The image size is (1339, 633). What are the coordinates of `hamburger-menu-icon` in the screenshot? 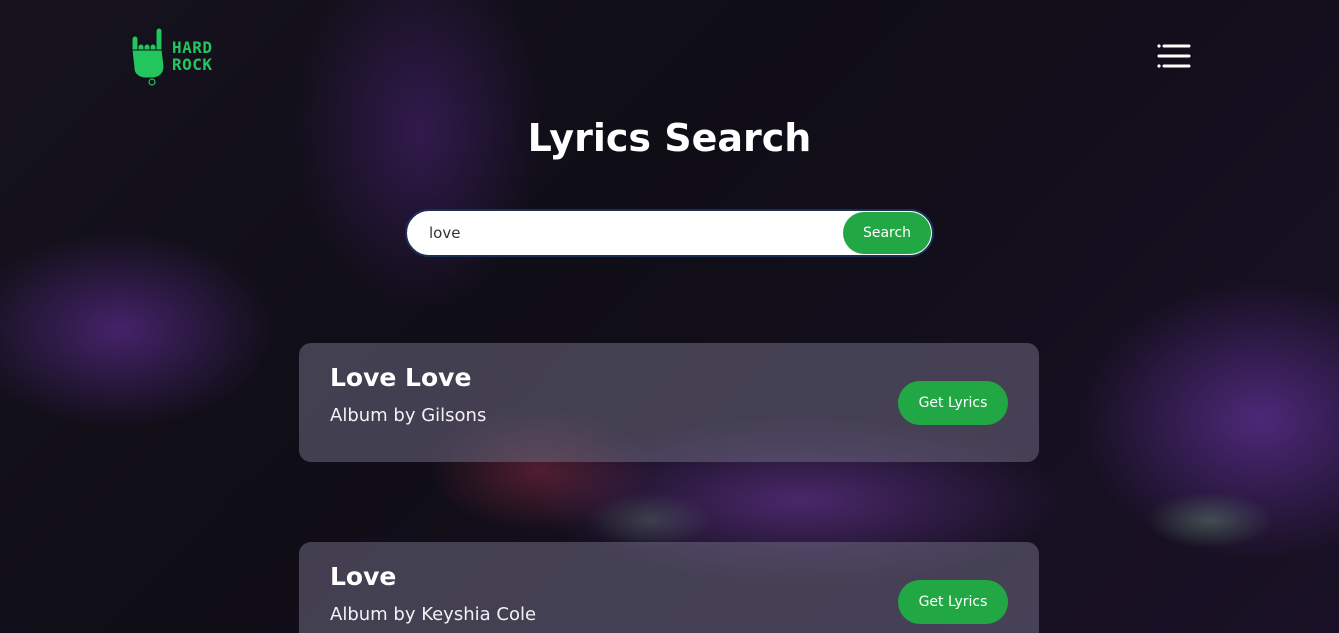 It's located at (1174, 56).